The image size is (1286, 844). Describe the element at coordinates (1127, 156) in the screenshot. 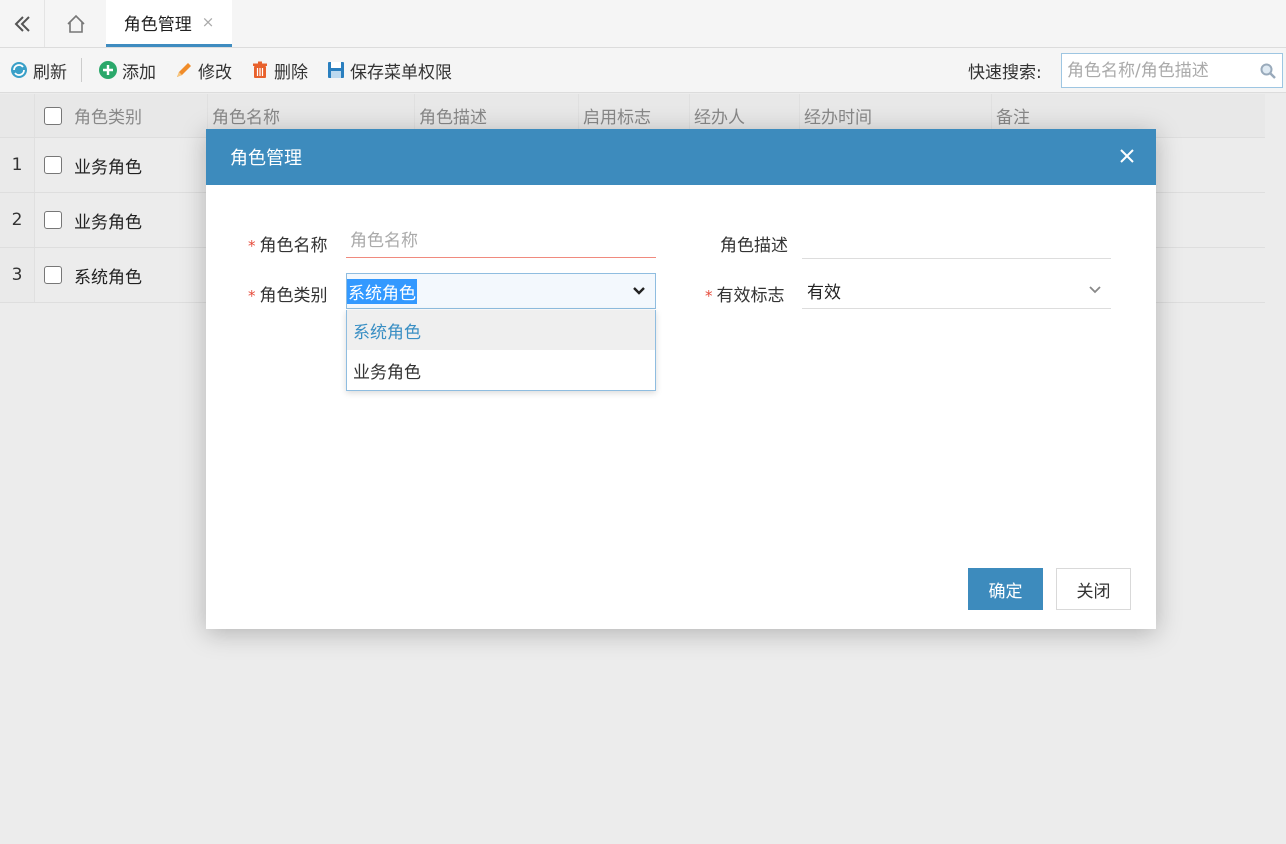

I see `close-icon` at that location.